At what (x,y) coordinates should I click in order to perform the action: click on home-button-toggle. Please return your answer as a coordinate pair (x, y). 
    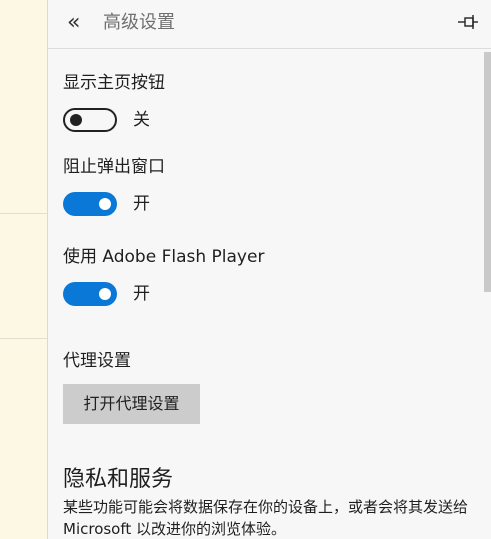
    Looking at the image, I should click on (90, 120).